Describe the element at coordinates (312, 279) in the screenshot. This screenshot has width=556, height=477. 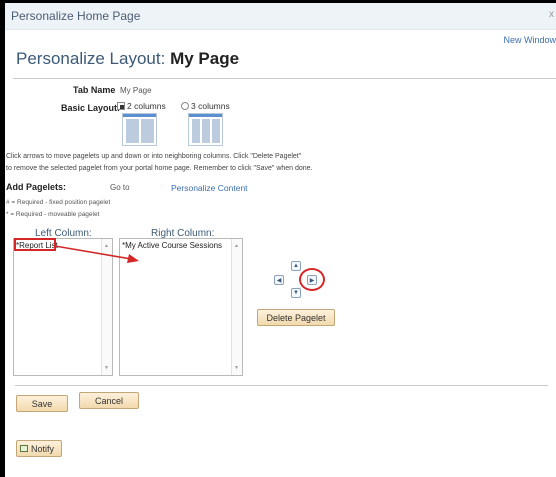
I see `annotation-circle` at that location.